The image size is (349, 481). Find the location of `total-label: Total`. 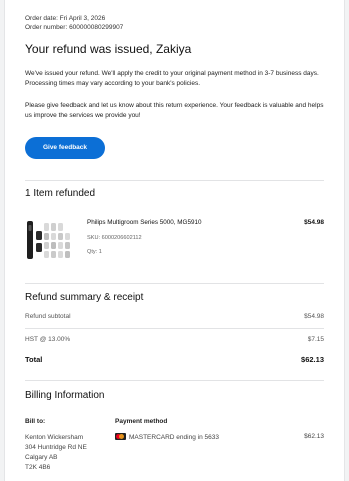

total-label: Total is located at coordinates (34, 359).